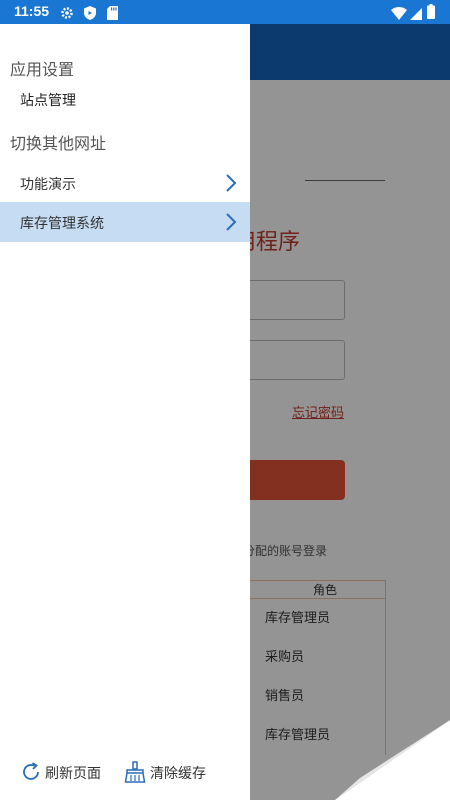 This screenshot has height=800, width=450. I want to click on page-curl-decoration, so click(392, 760).